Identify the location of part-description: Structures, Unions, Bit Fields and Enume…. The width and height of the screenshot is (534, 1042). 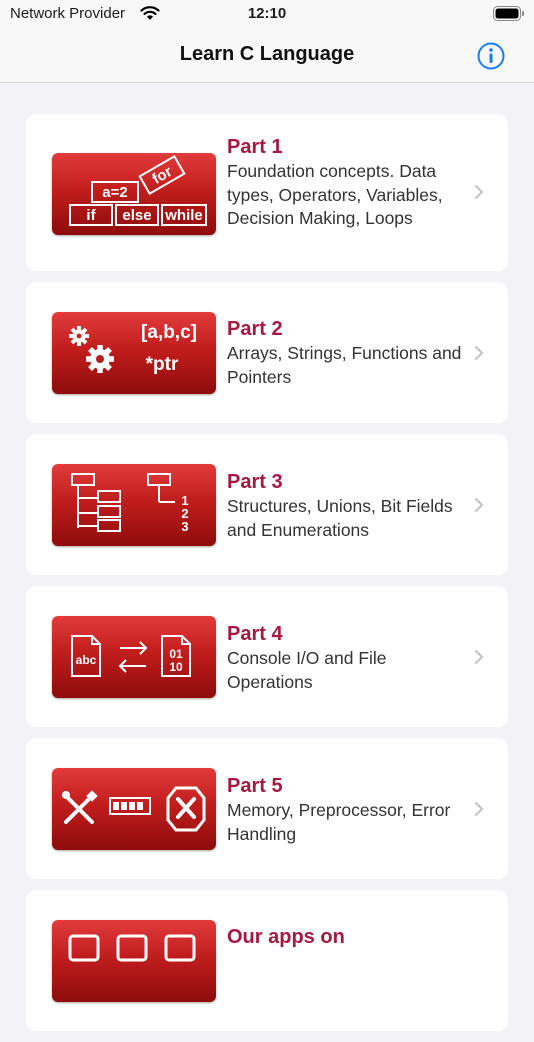
(340, 518).